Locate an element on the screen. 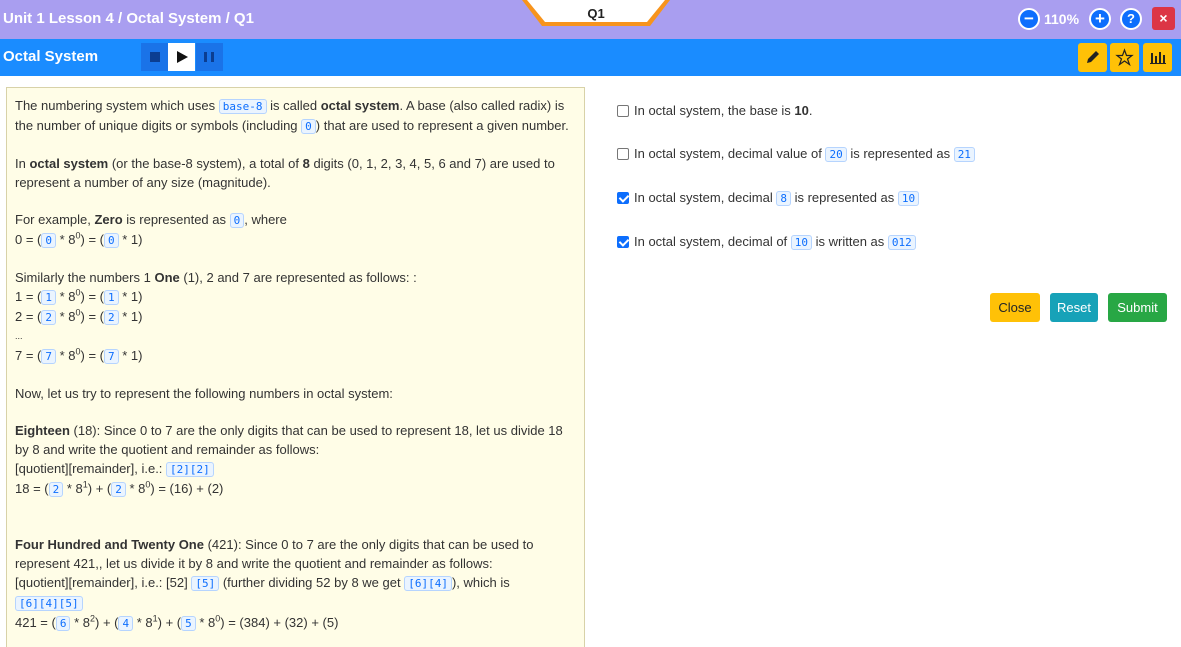 The width and height of the screenshot is (1181, 647). option-text: In octal system, decimal value of is located at coordinates (730, 153).